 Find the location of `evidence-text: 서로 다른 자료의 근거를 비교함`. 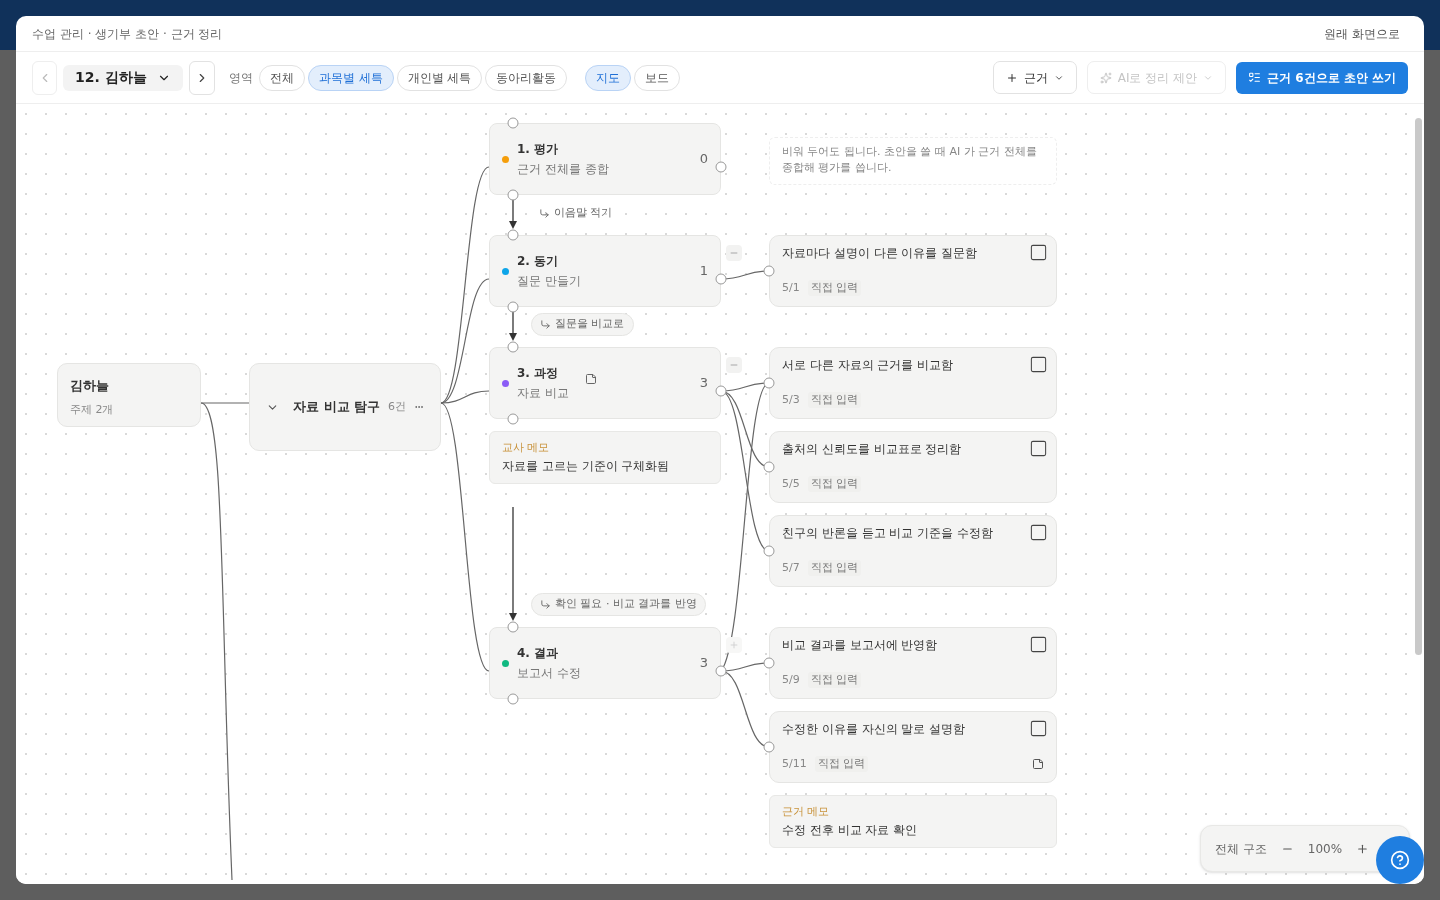

evidence-text: 서로 다른 자료의 근거를 비교함 is located at coordinates (868, 365).